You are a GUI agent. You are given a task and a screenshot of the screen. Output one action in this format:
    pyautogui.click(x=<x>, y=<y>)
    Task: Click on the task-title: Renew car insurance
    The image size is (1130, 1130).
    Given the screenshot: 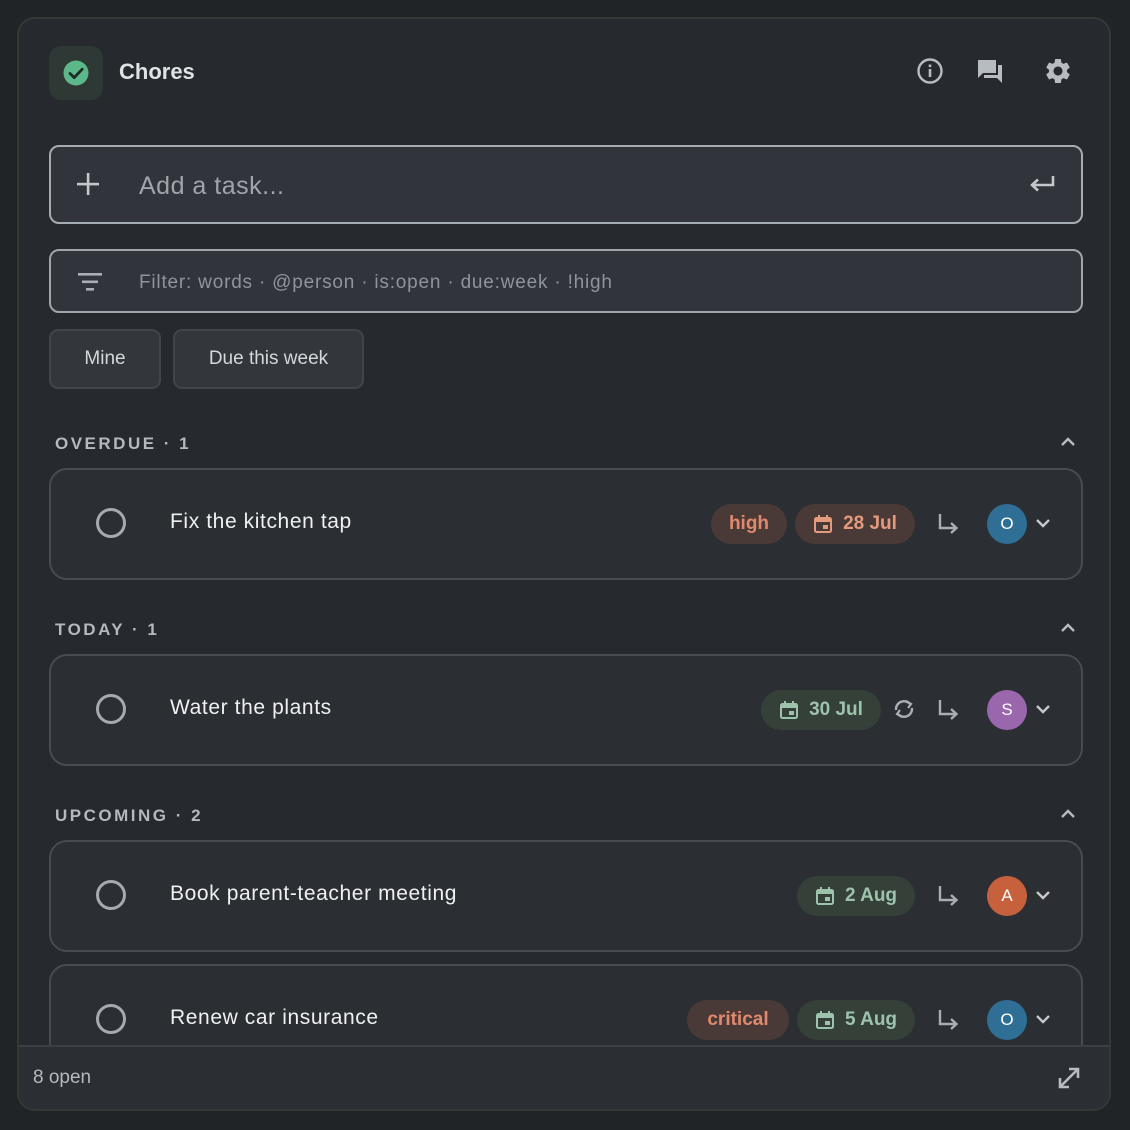 What is the action you would take?
    pyautogui.click(x=274, y=1017)
    